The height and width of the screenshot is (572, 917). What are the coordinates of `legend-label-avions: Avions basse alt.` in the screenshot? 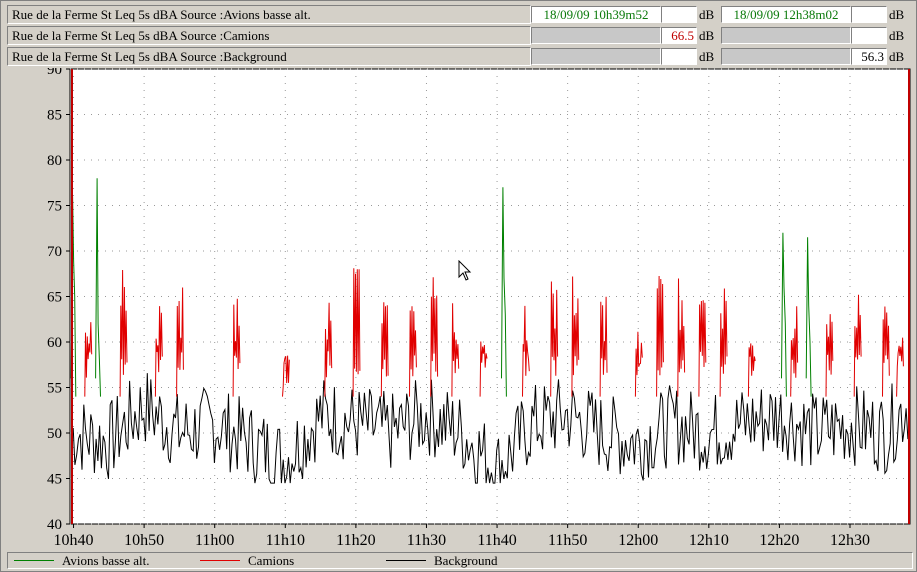 It's located at (106, 560).